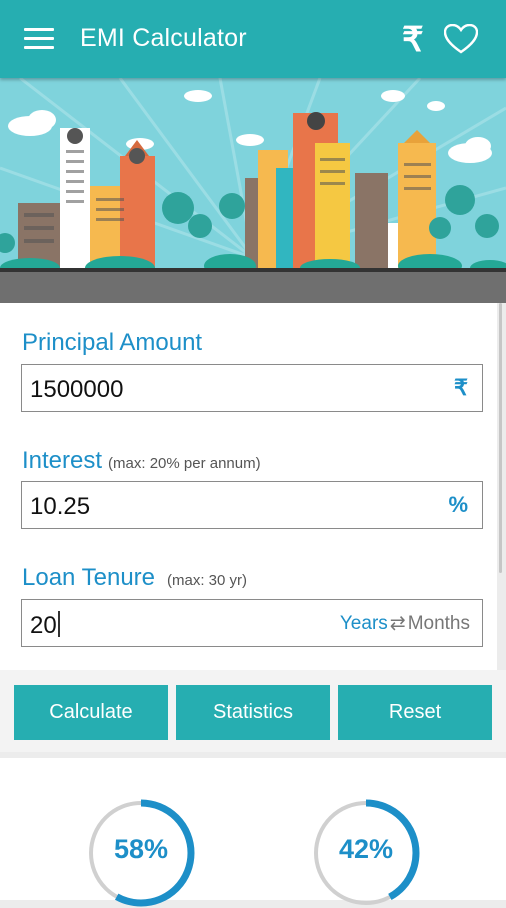 The height and width of the screenshot is (908, 506). Describe the element at coordinates (141, 849) in the screenshot. I see `principal-share-label: 58%` at that location.